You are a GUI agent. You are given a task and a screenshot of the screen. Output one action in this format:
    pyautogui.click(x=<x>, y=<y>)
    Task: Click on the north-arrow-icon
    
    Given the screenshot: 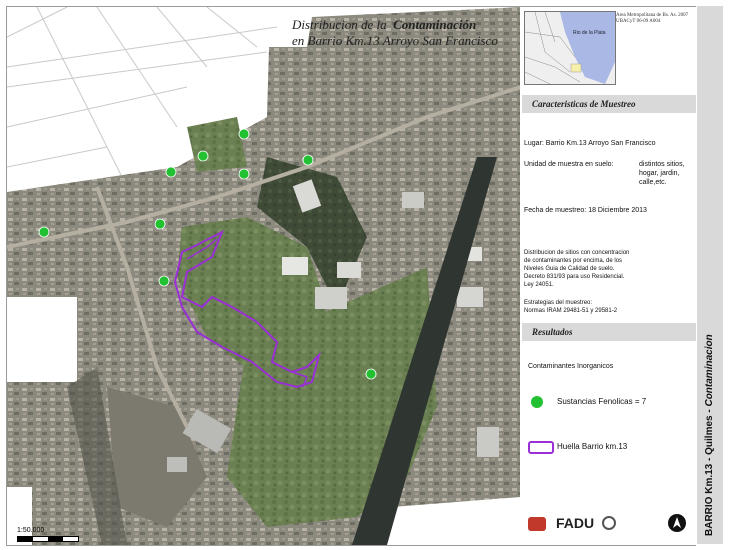 What is the action you would take?
    pyautogui.click(x=677, y=523)
    